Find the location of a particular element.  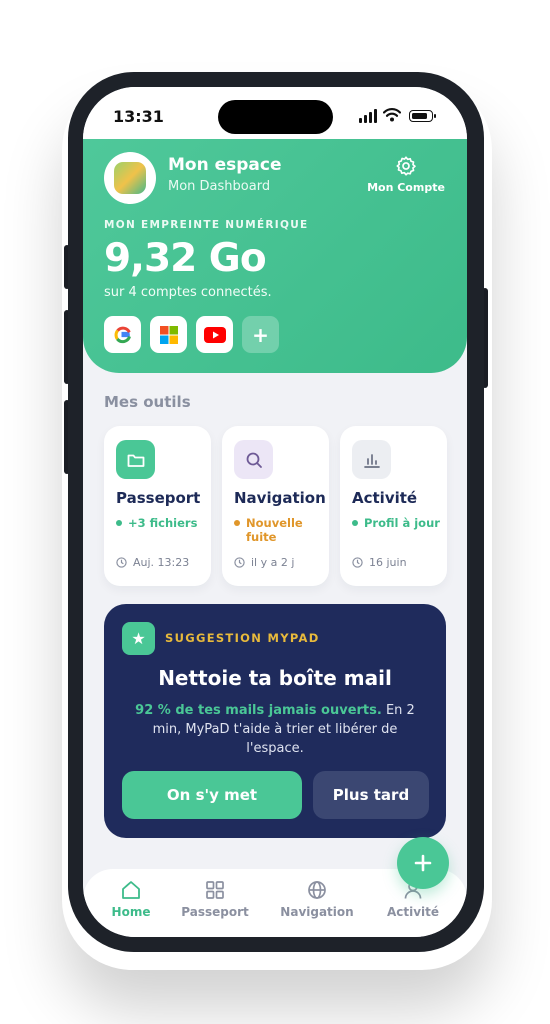

page-title: Mon espace is located at coordinates (225, 165).